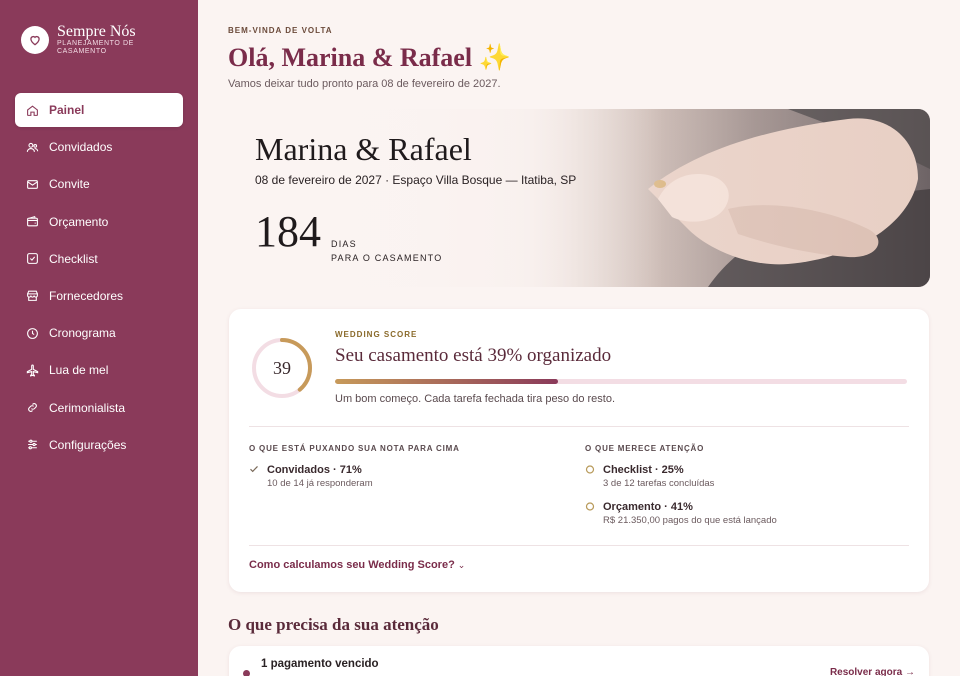 Image resolution: width=960 pixels, height=676 pixels. I want to click on attention-section-title: O que precisa da sua atenção, so click(333, 624).